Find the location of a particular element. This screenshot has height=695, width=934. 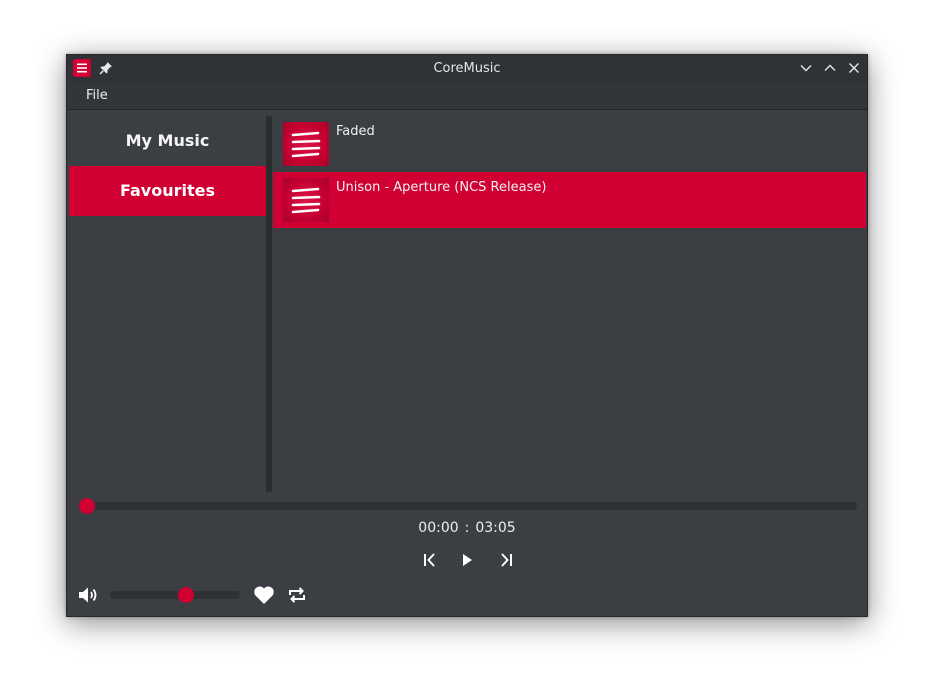

sidebar: My Music Favourites is located at coordinates (167, 166).